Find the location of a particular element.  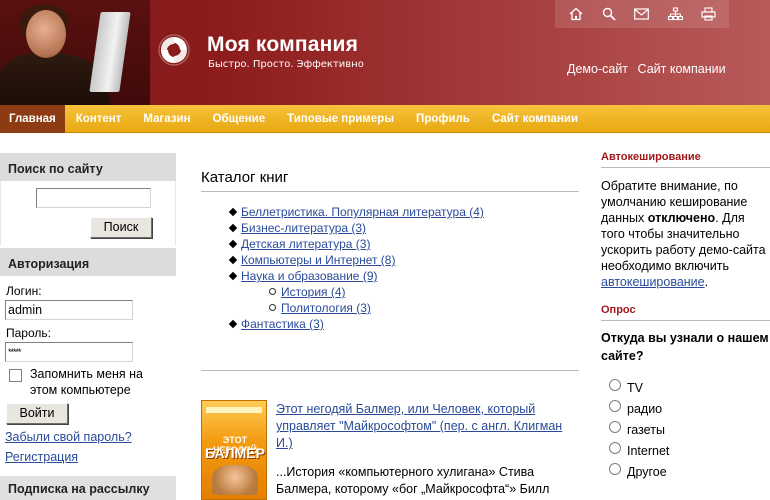

login-button: Войти is located at coordinates (37, 413).